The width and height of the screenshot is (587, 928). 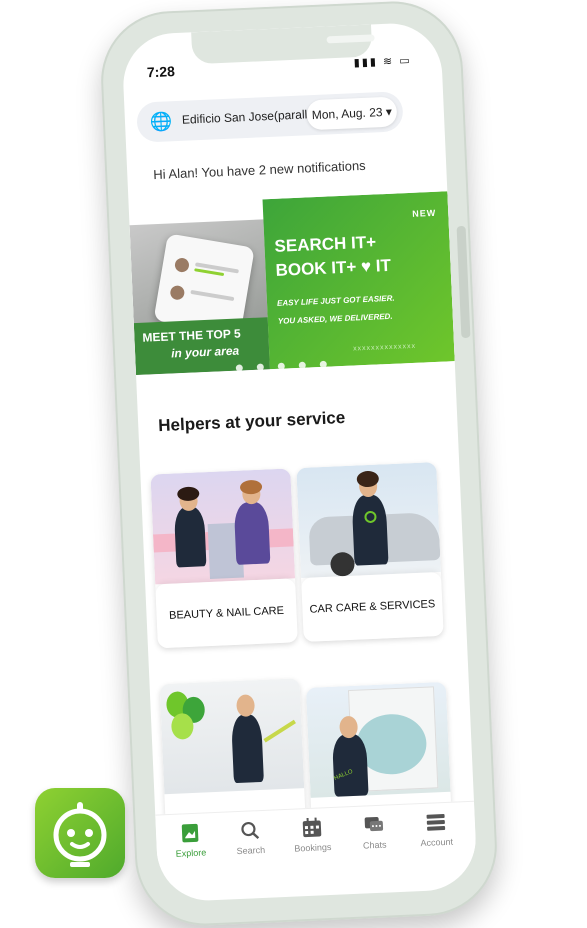 What do you see at coordinates (350, 39) in the screenshot?
I see `speaker` at bounding box center [350, 39].